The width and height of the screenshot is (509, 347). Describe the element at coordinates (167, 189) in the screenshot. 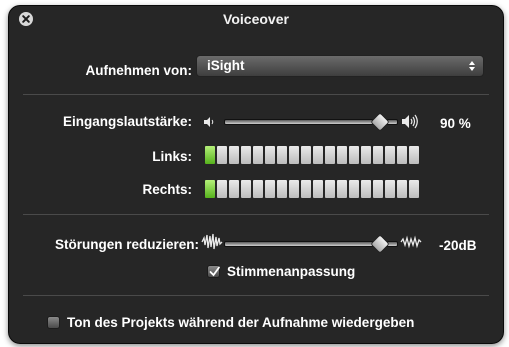

I see `right-channel-label: Rechts:` at that location.